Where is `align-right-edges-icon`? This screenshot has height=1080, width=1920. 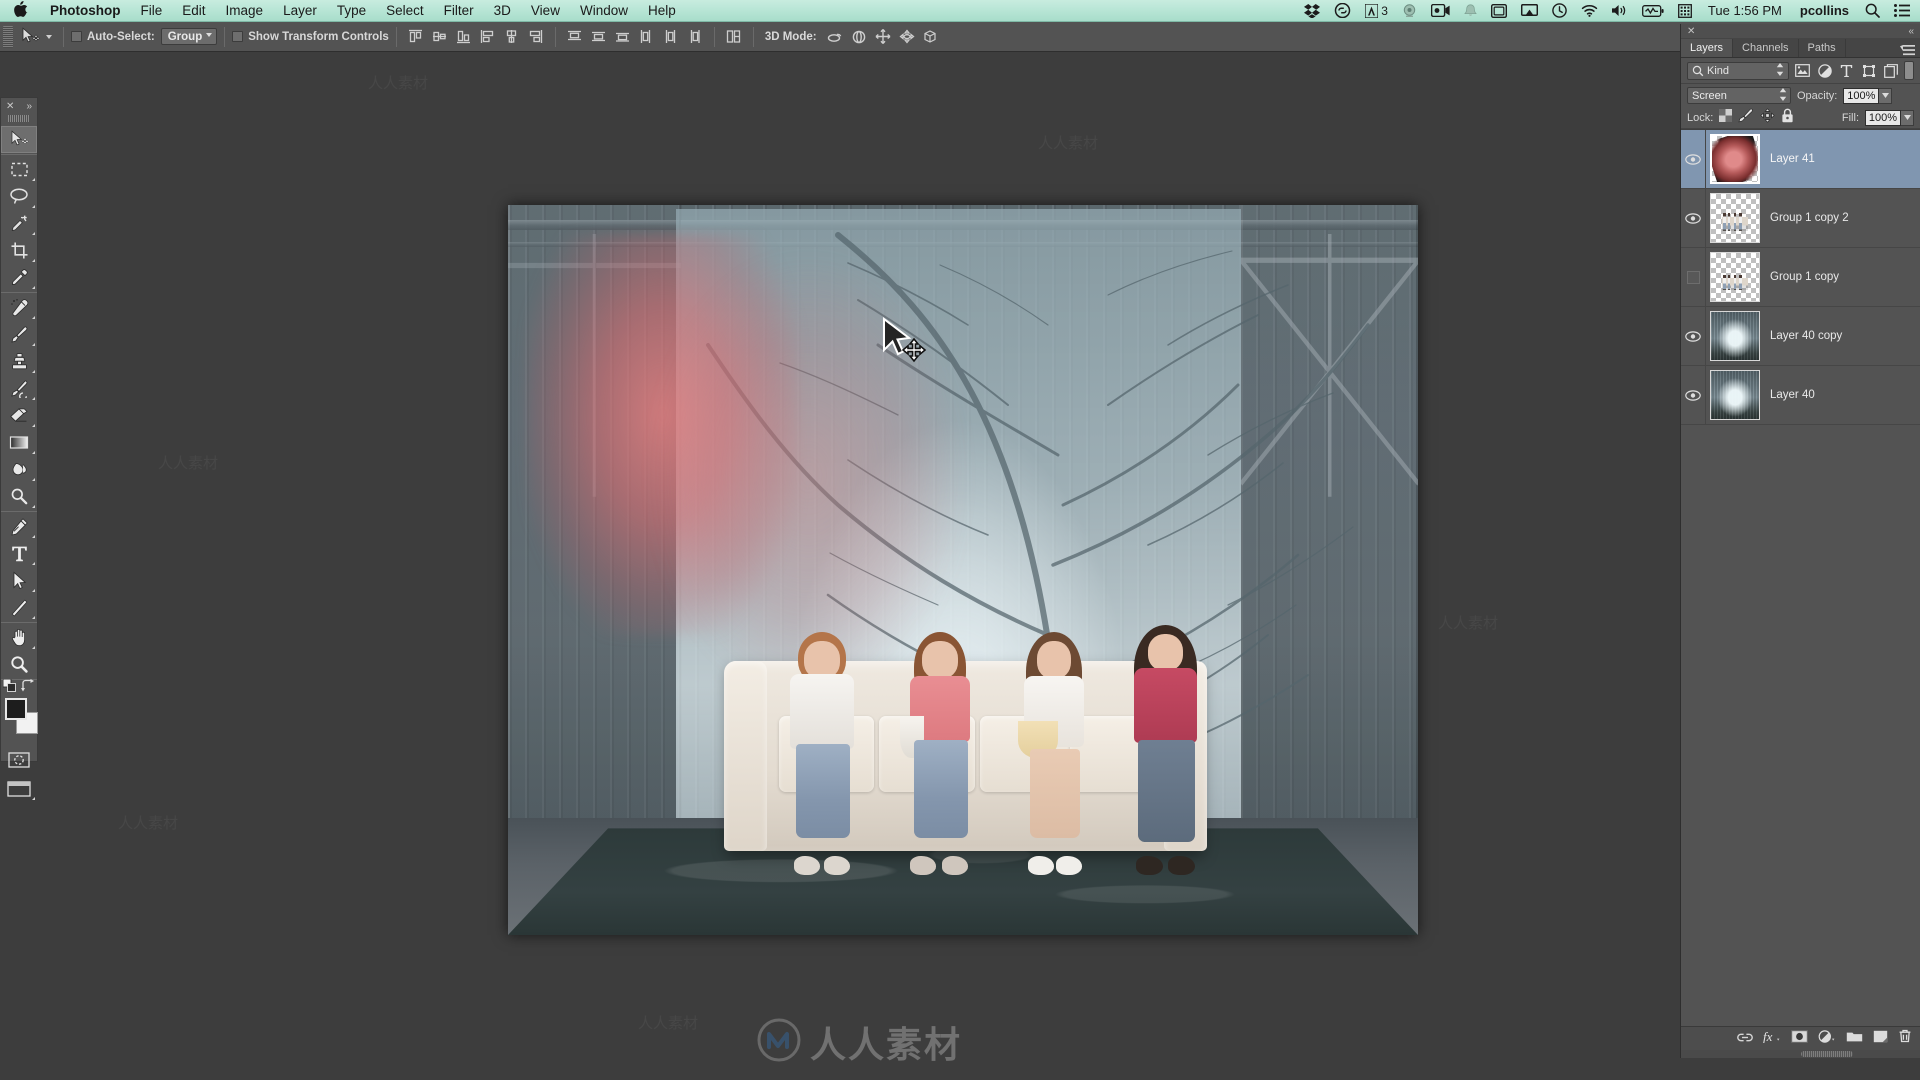 align-right-edges-icon is located at coordinates (536, 37).